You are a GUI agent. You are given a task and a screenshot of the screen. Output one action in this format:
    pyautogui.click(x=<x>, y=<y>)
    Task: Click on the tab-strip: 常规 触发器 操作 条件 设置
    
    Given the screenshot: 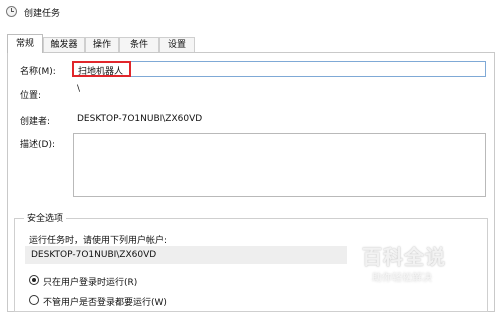 What is the action you would take?
    pyautogui.click(x=250, y=43)
    